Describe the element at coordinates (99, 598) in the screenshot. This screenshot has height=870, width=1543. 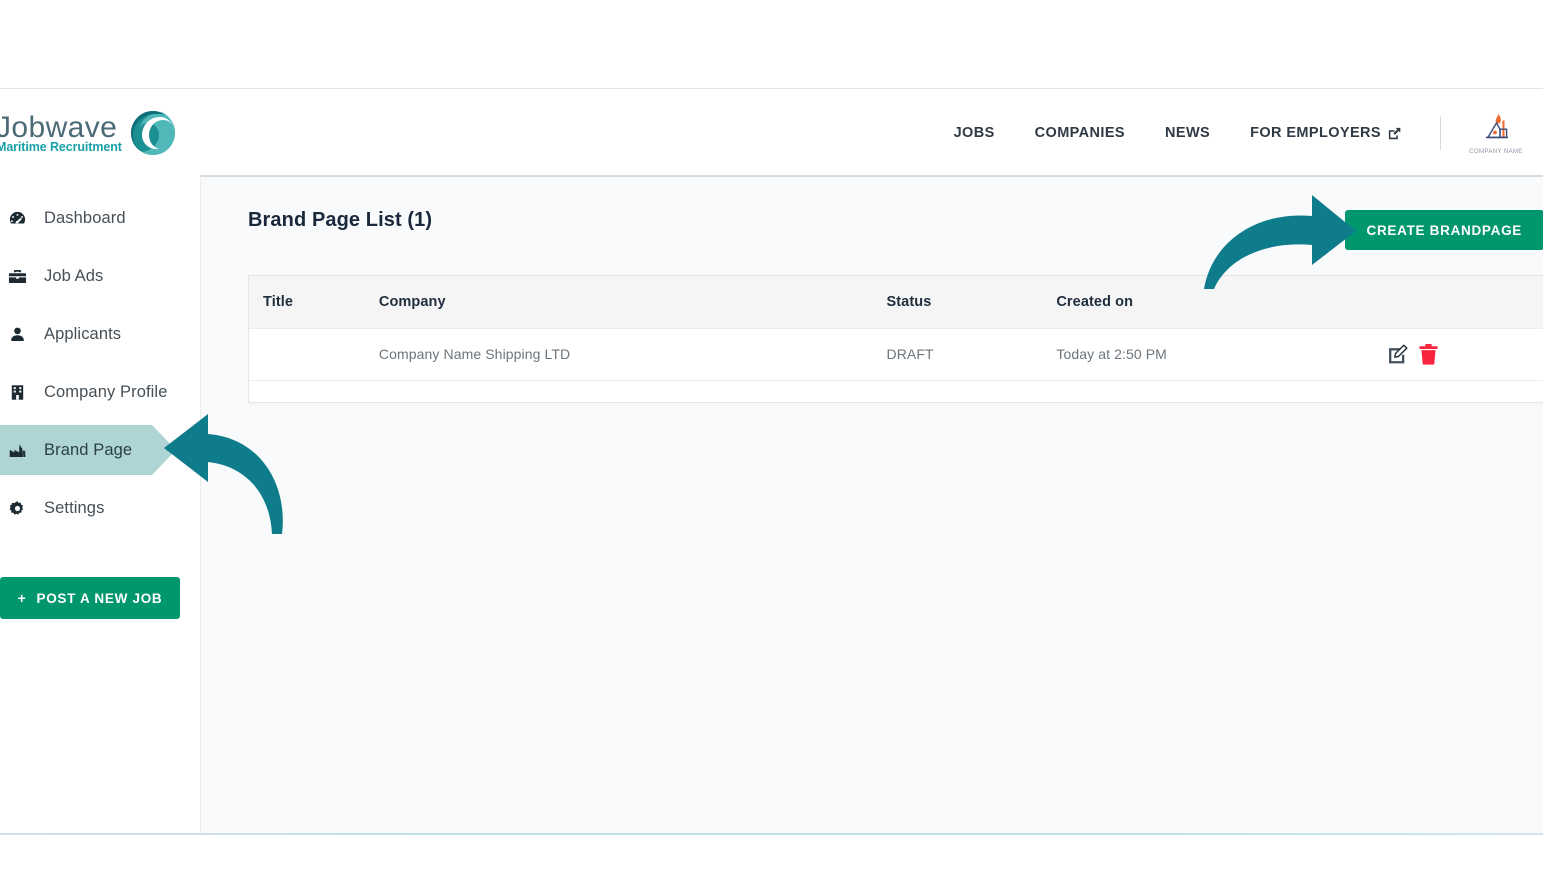
I see `post-a-new-job-label: POST A NEW JOB` at that location.